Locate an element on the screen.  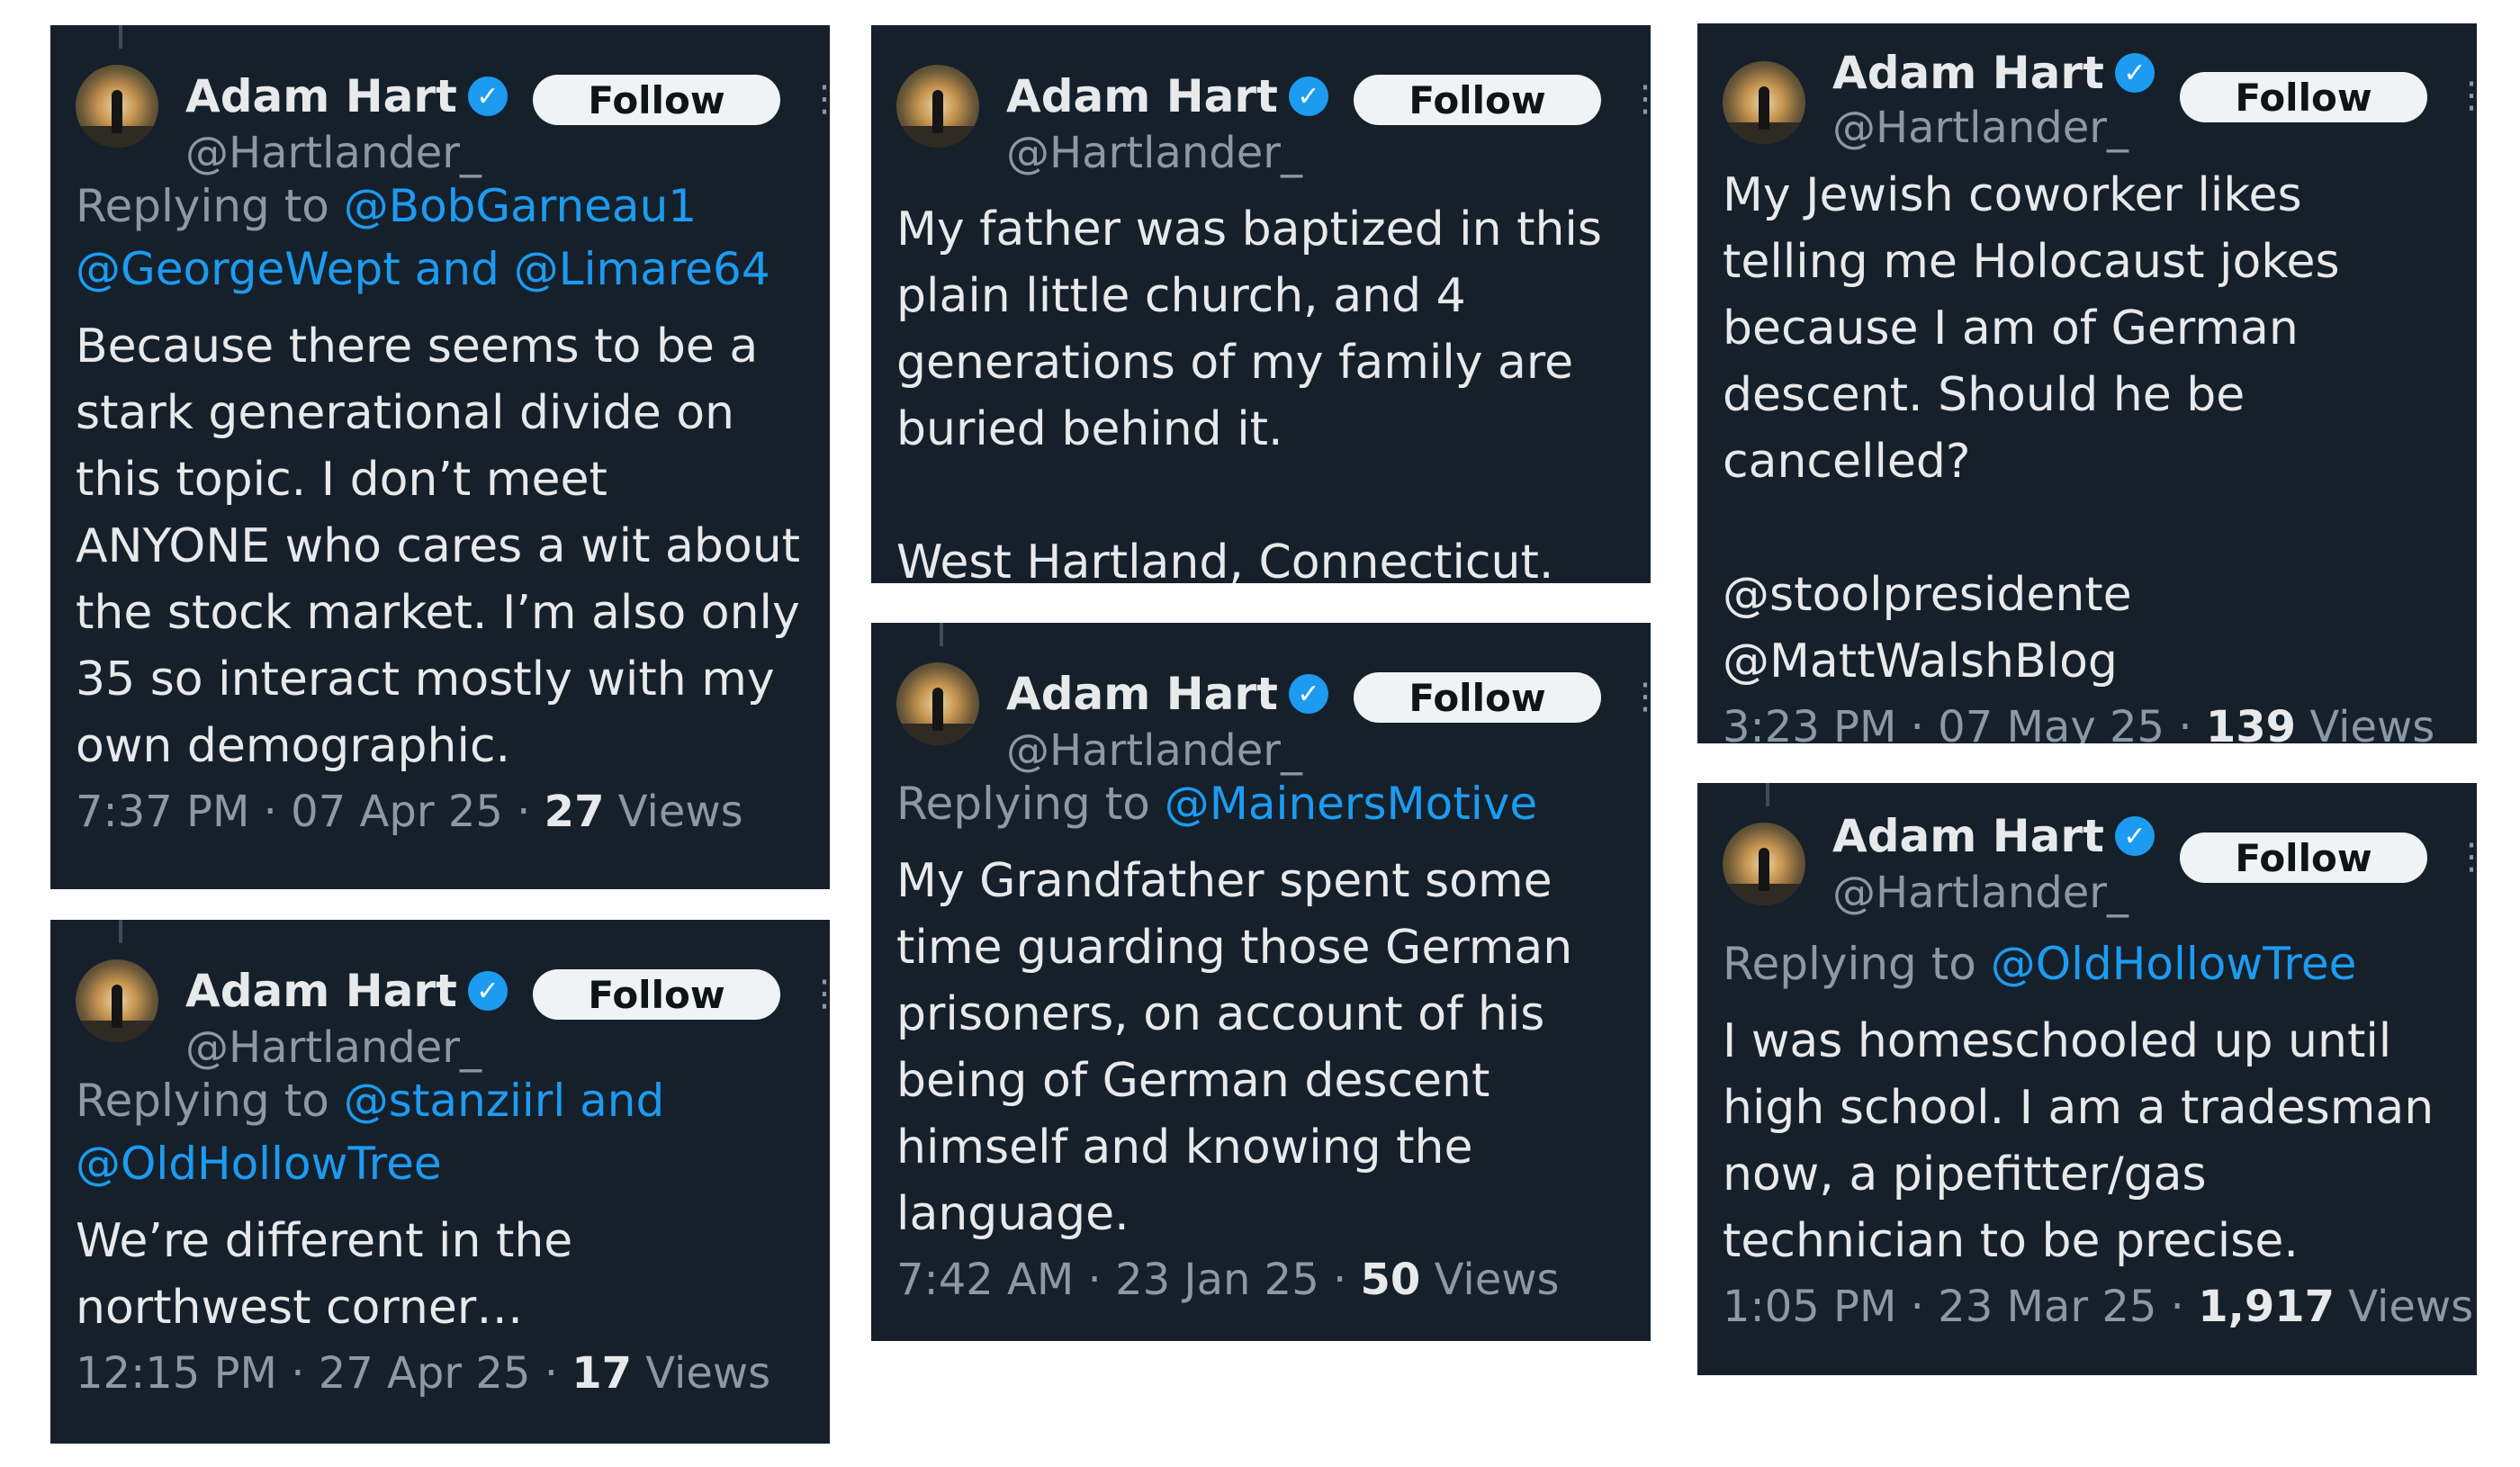
tweet-timestamp: 7:37 PM · 07 Apr 25 · is located at coordinates (310, 812).